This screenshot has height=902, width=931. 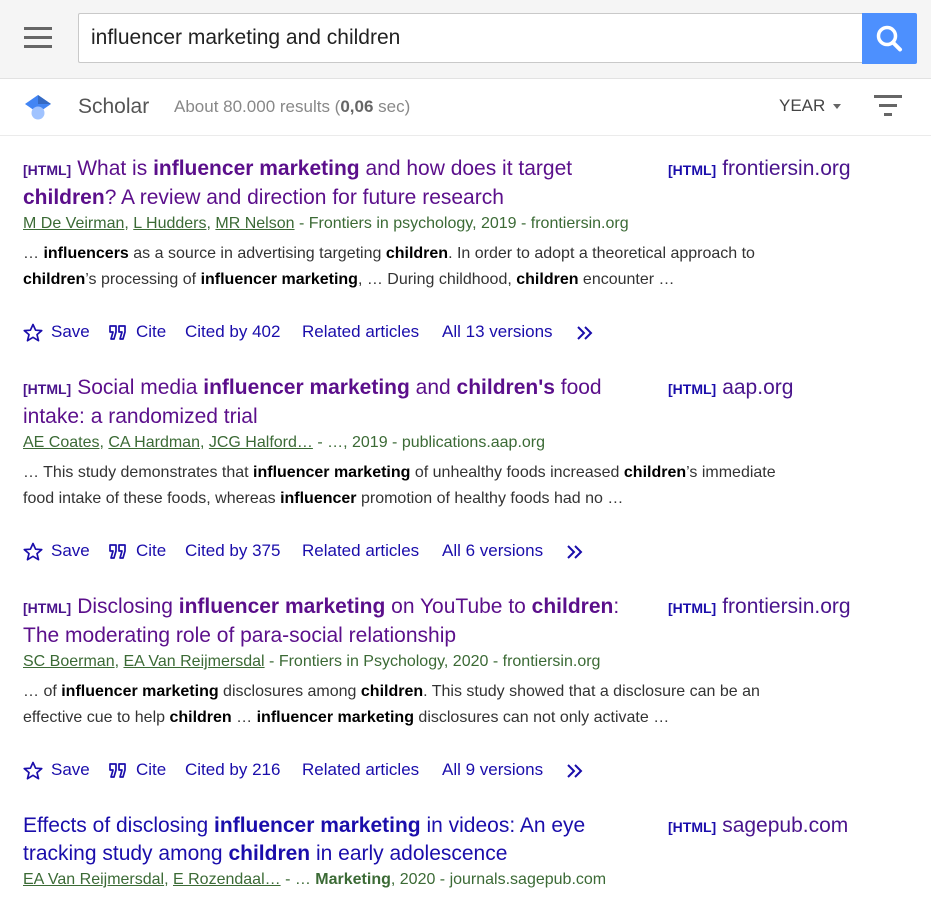 I want to click on filter-icon, so click(x=888, y=106).